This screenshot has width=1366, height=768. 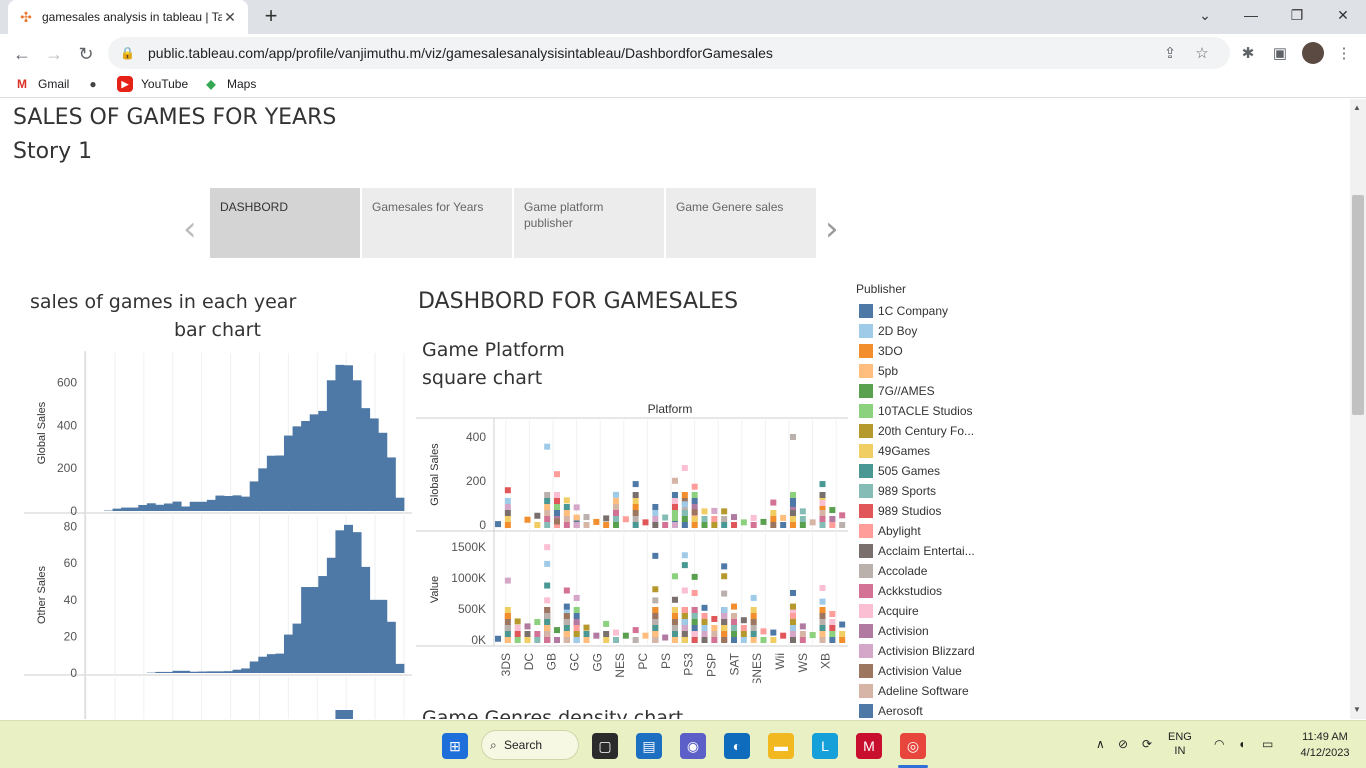 What do you see at coordinates (1297, 15) in the screenshot?
I see `restore-button: ❐` at bounding box center [1297, 15].